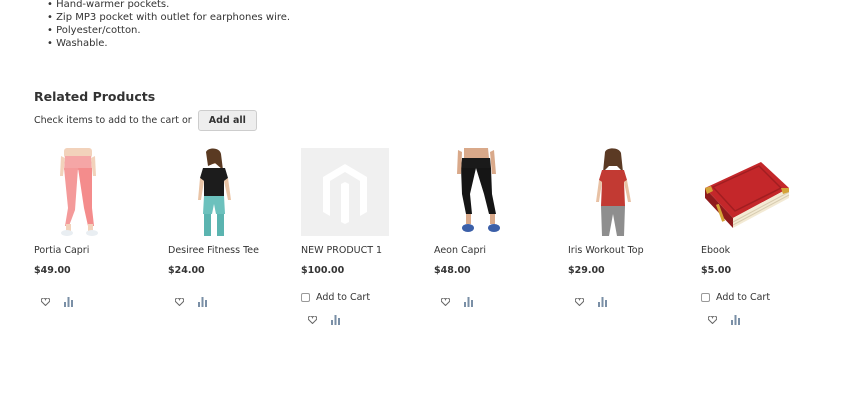 The image size is (850, 411). I want to click on product-image-portia-capri, so click(79, 193).